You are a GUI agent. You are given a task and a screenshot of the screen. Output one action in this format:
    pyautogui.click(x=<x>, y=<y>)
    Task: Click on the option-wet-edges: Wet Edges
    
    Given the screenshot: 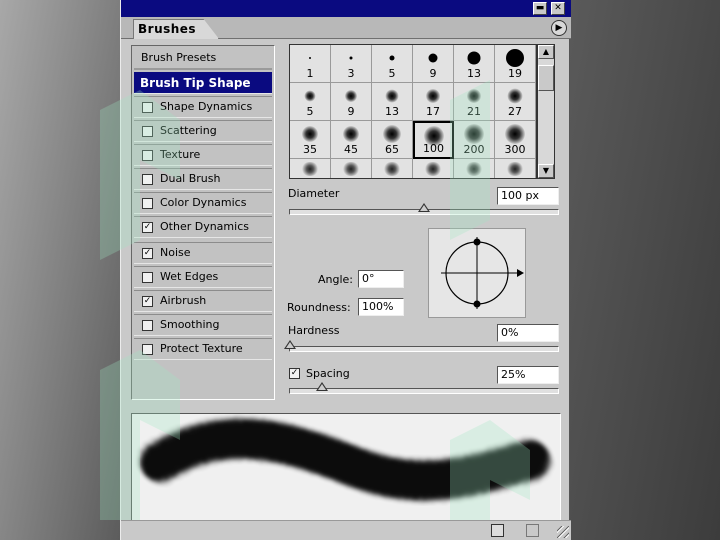 What is the action you would take?
    pyautogui.click(x=203, y=277)
    